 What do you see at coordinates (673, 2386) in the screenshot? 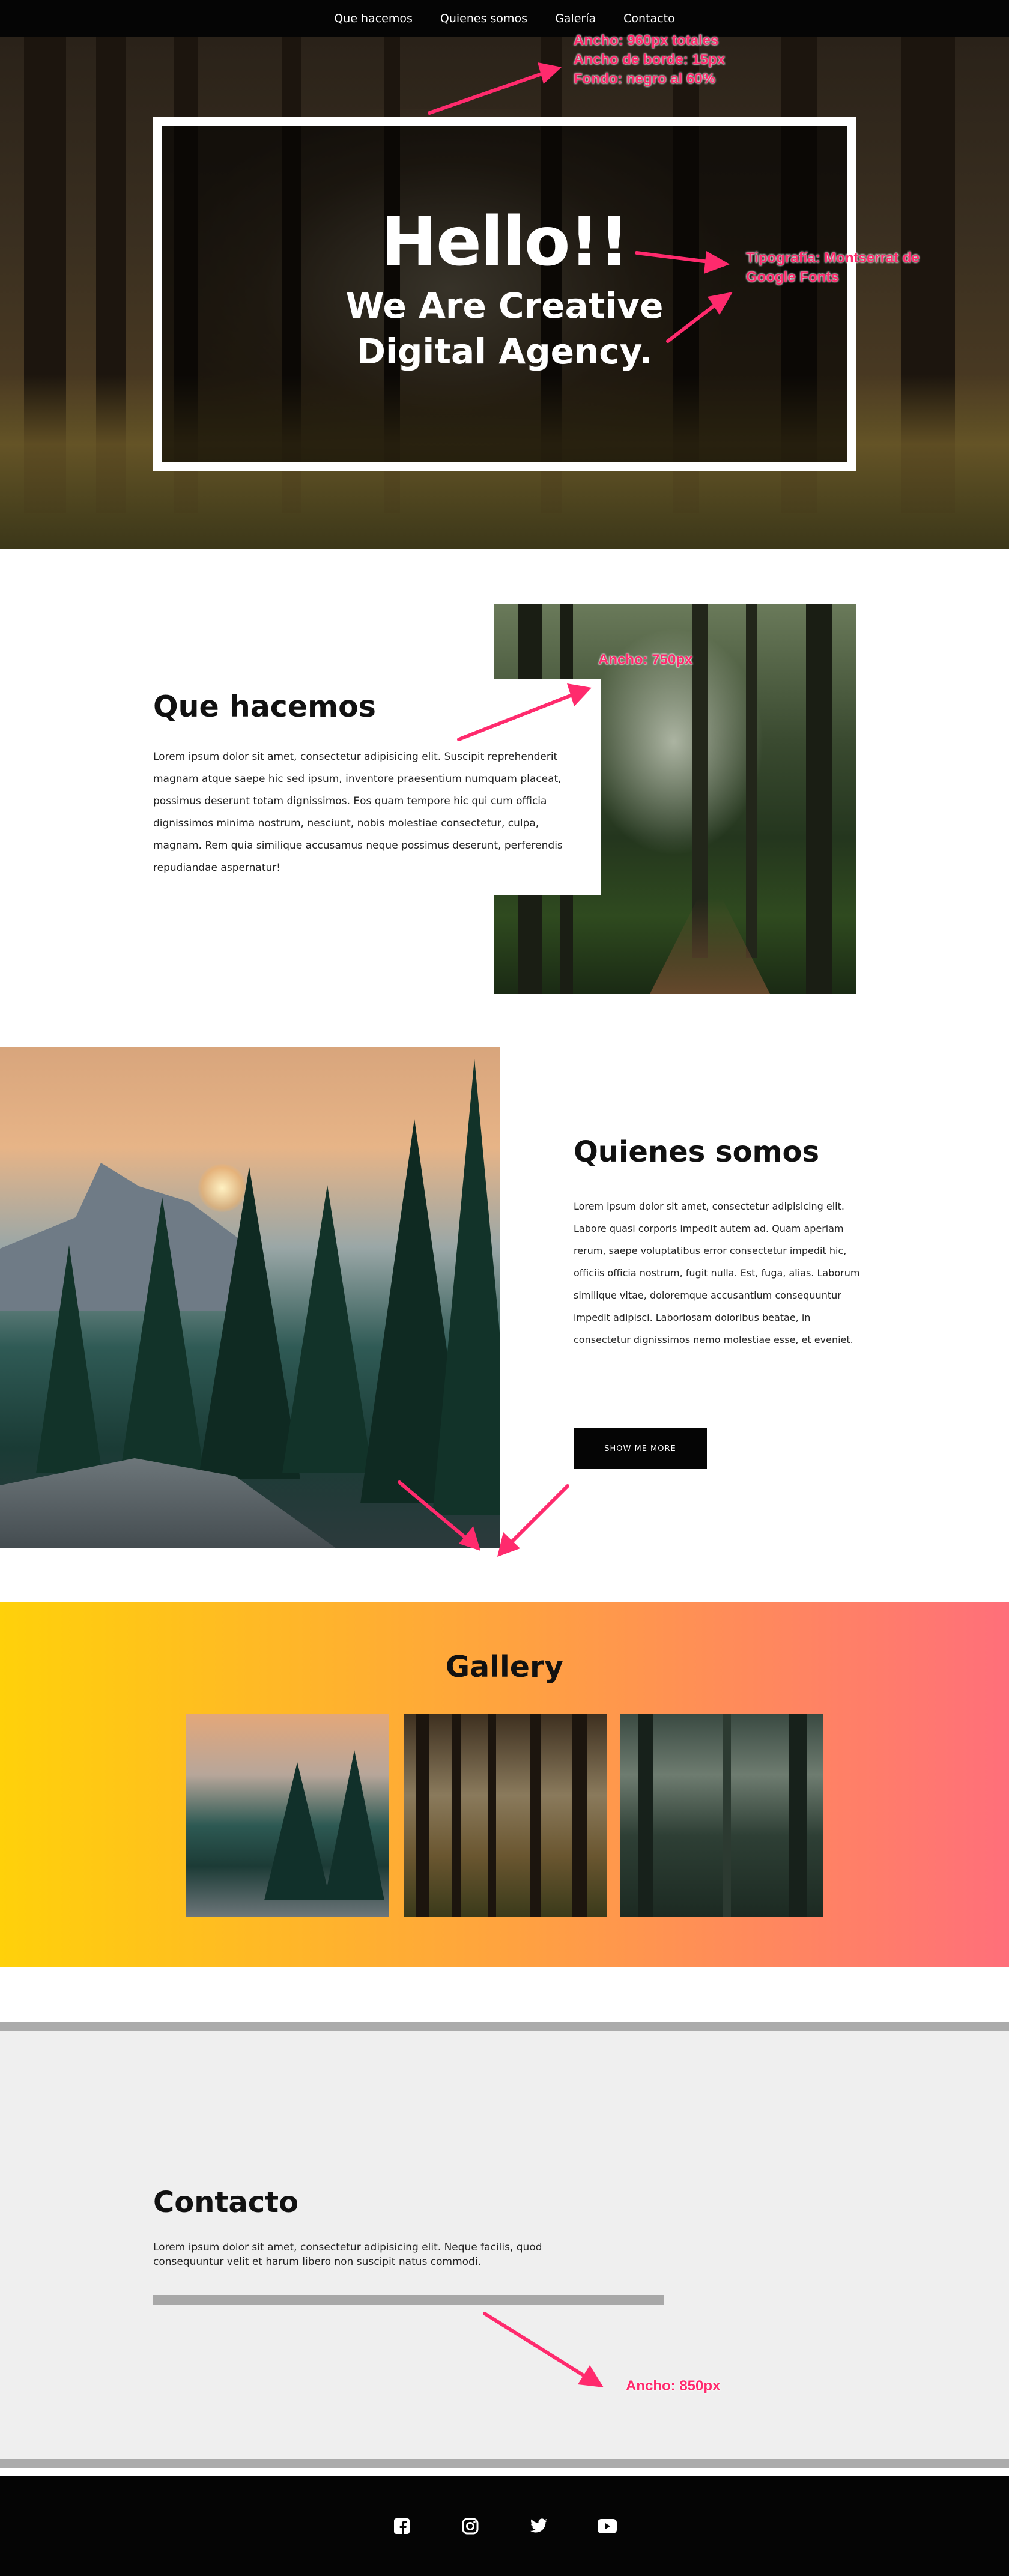
I see `annotation-contact-width: Ancho: 850px` at bounding box center [673, 2386].